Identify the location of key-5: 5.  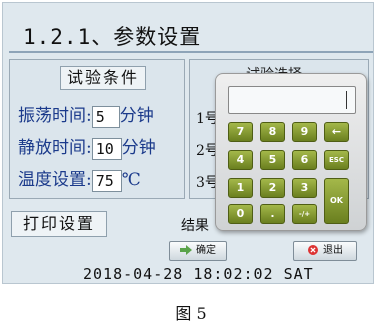
(272, 160).